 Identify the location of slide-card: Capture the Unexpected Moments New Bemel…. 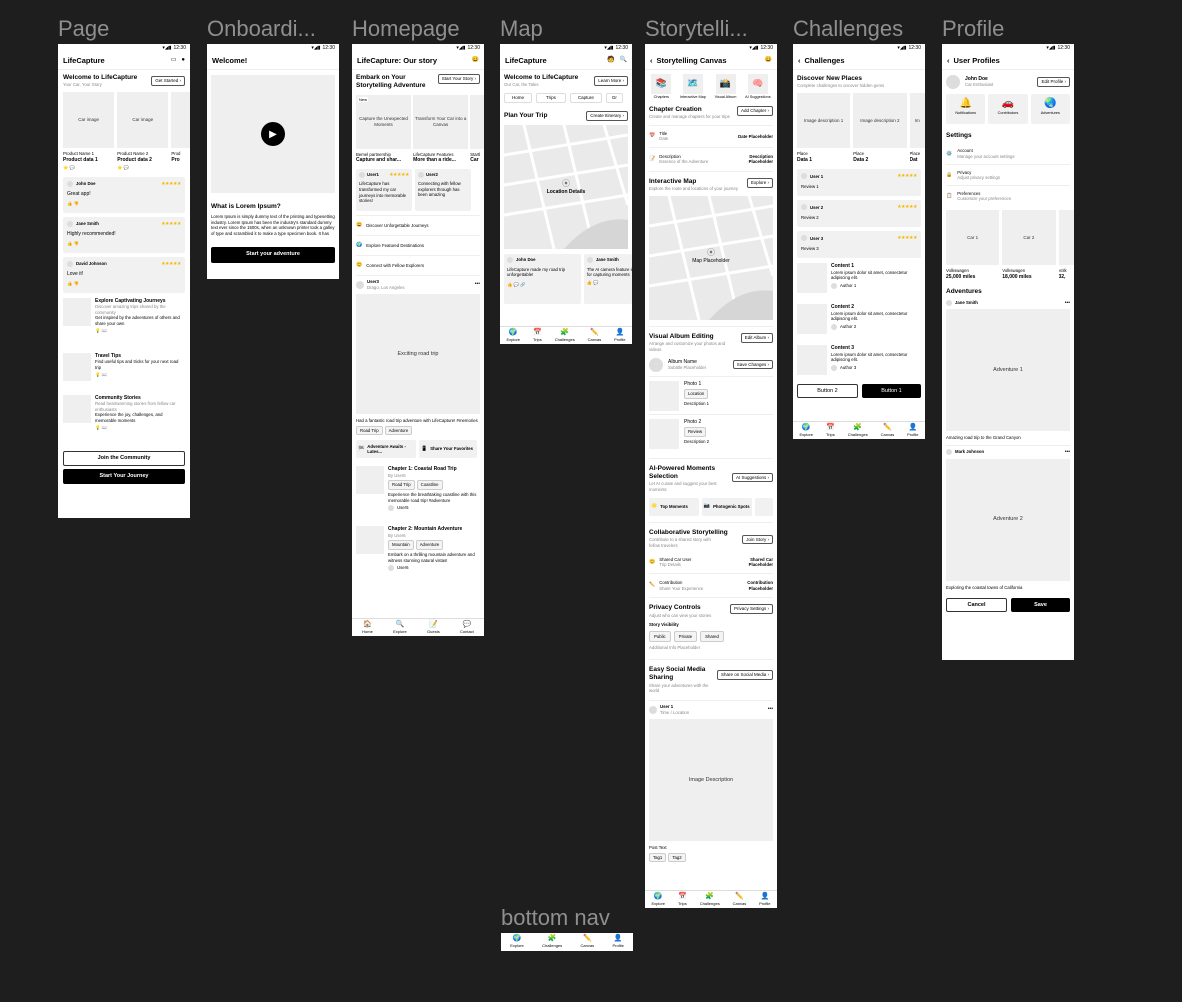
(384, 129).